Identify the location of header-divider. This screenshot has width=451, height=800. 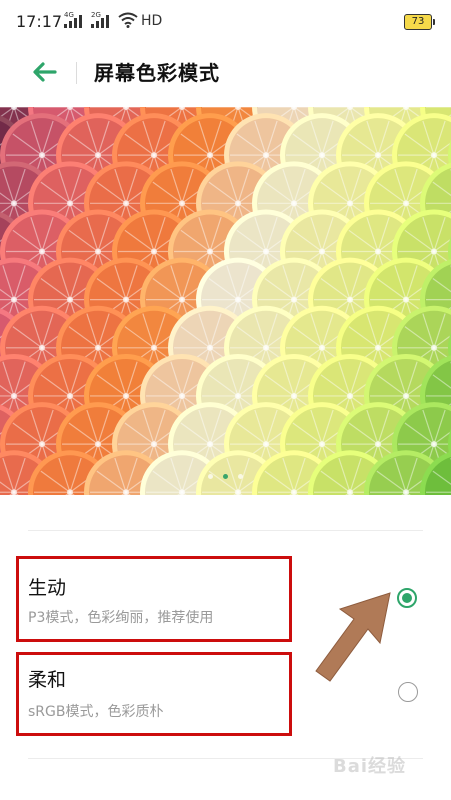
(76, 73).